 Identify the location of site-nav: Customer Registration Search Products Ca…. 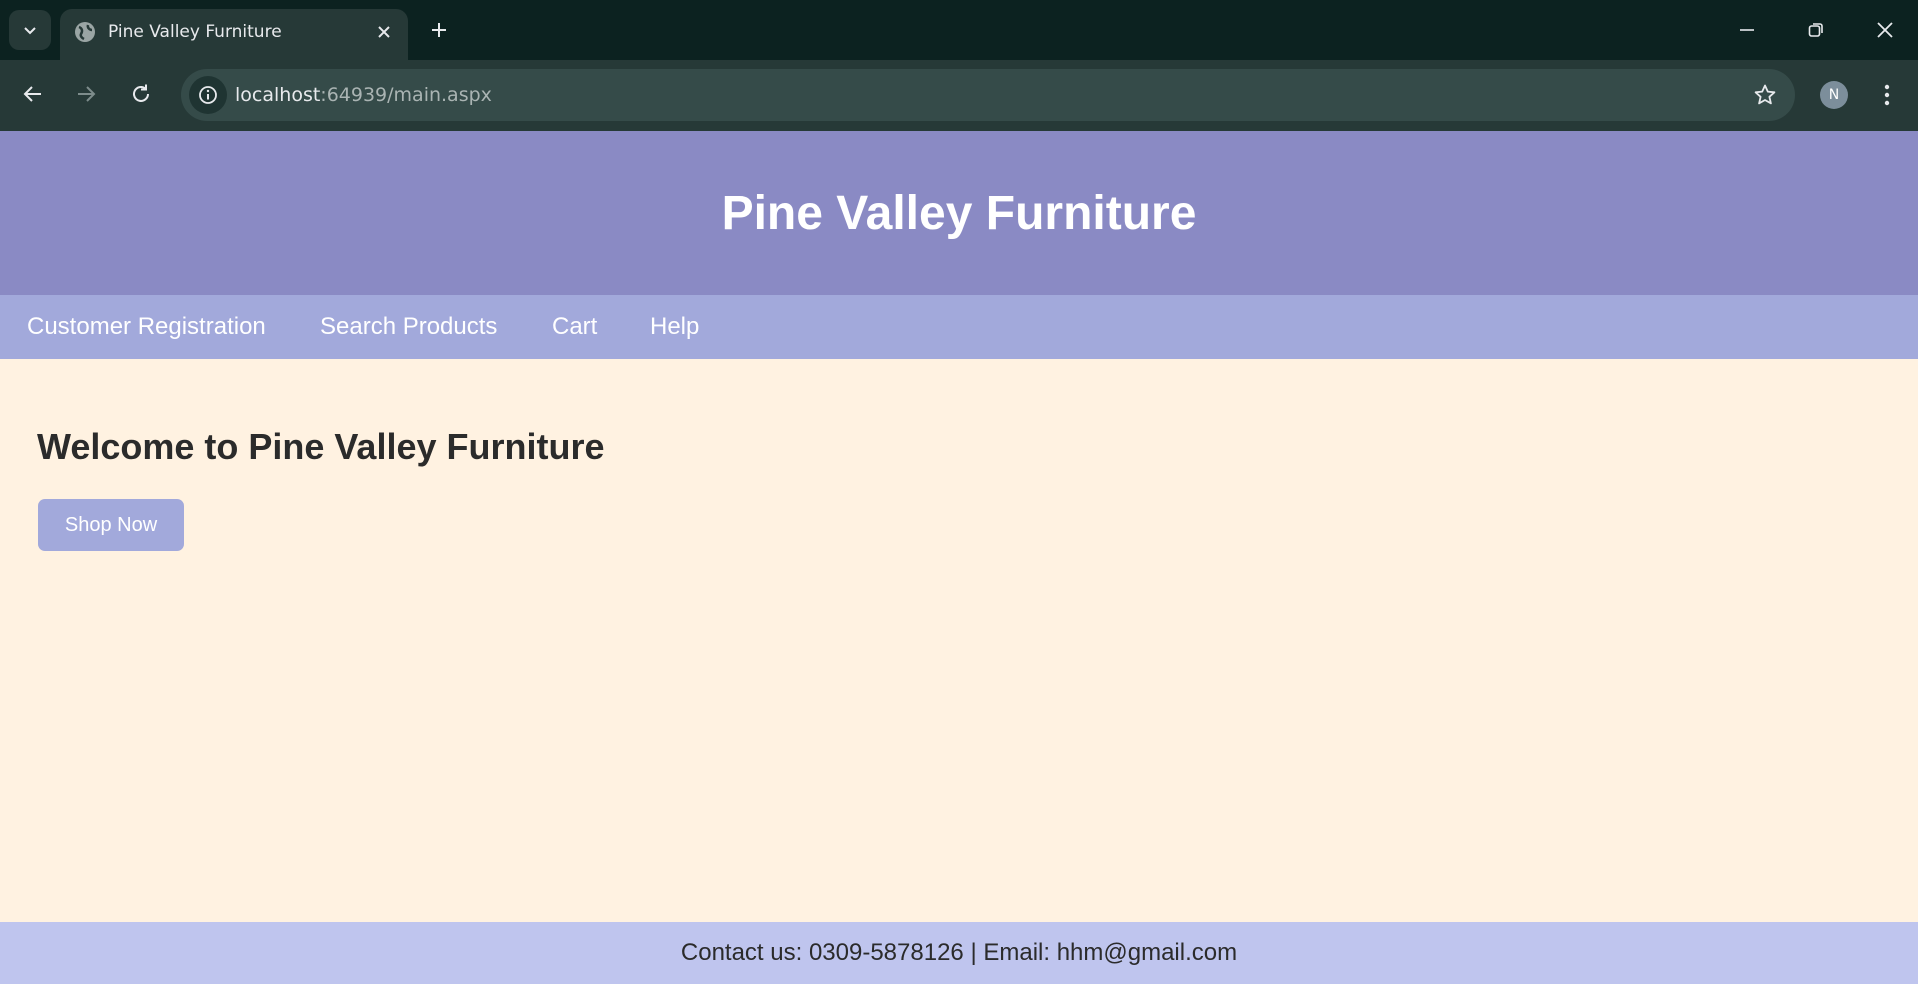
(959, 327).